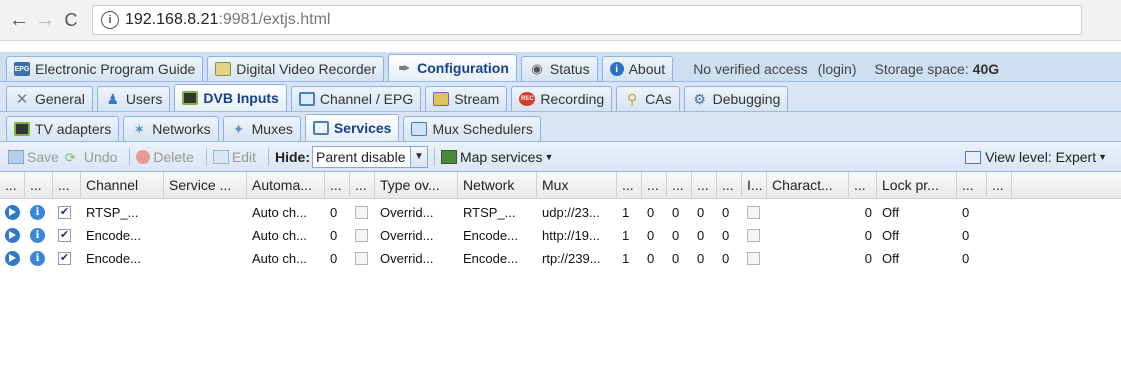 This screenshot has height=380, width=1121. What do you see at coordinates (352, 127) in the screenshot?
I see `tab-services: Services` at bounding box center [352, 127].